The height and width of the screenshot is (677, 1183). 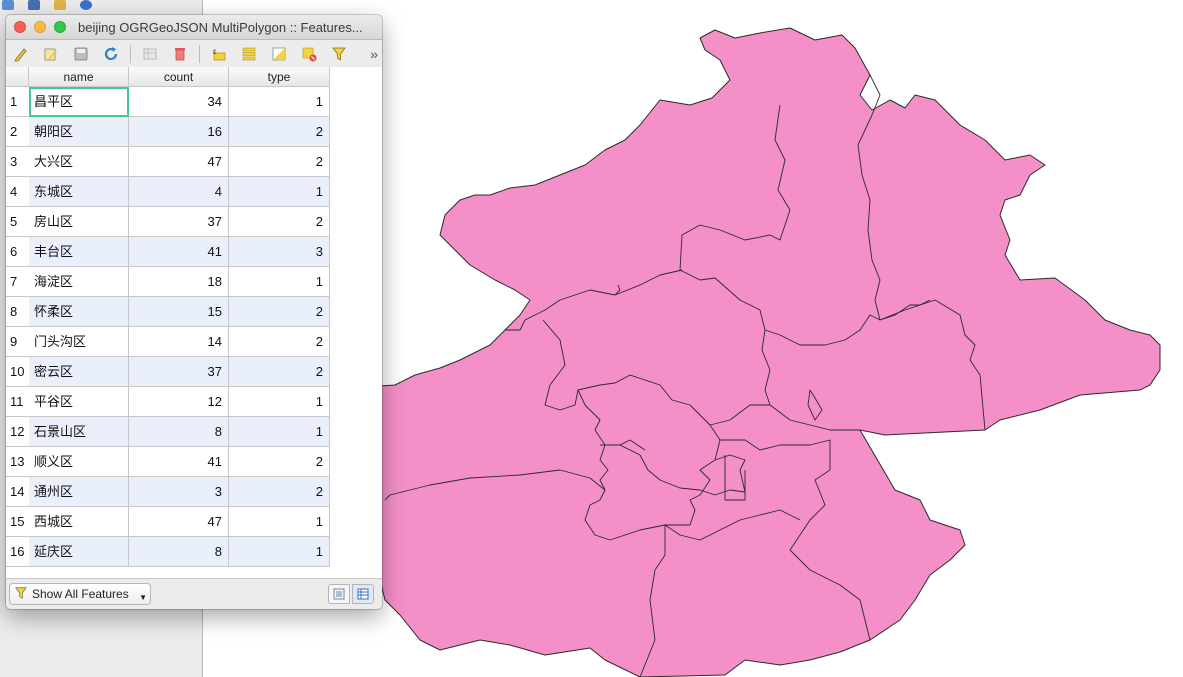 I want to click on table-row: 4 东城区 4 1, so click(x=168, y=192).